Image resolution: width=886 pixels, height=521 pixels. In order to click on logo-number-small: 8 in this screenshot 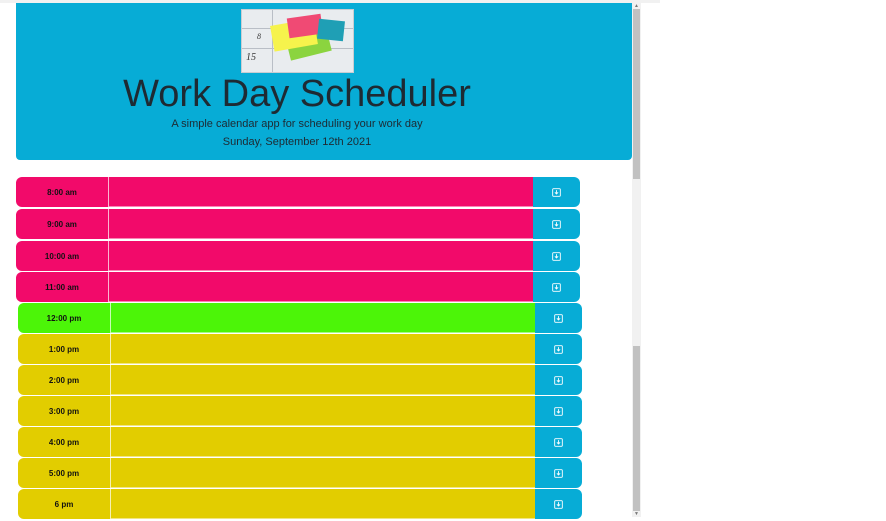, I will do `click(259, 36)`.